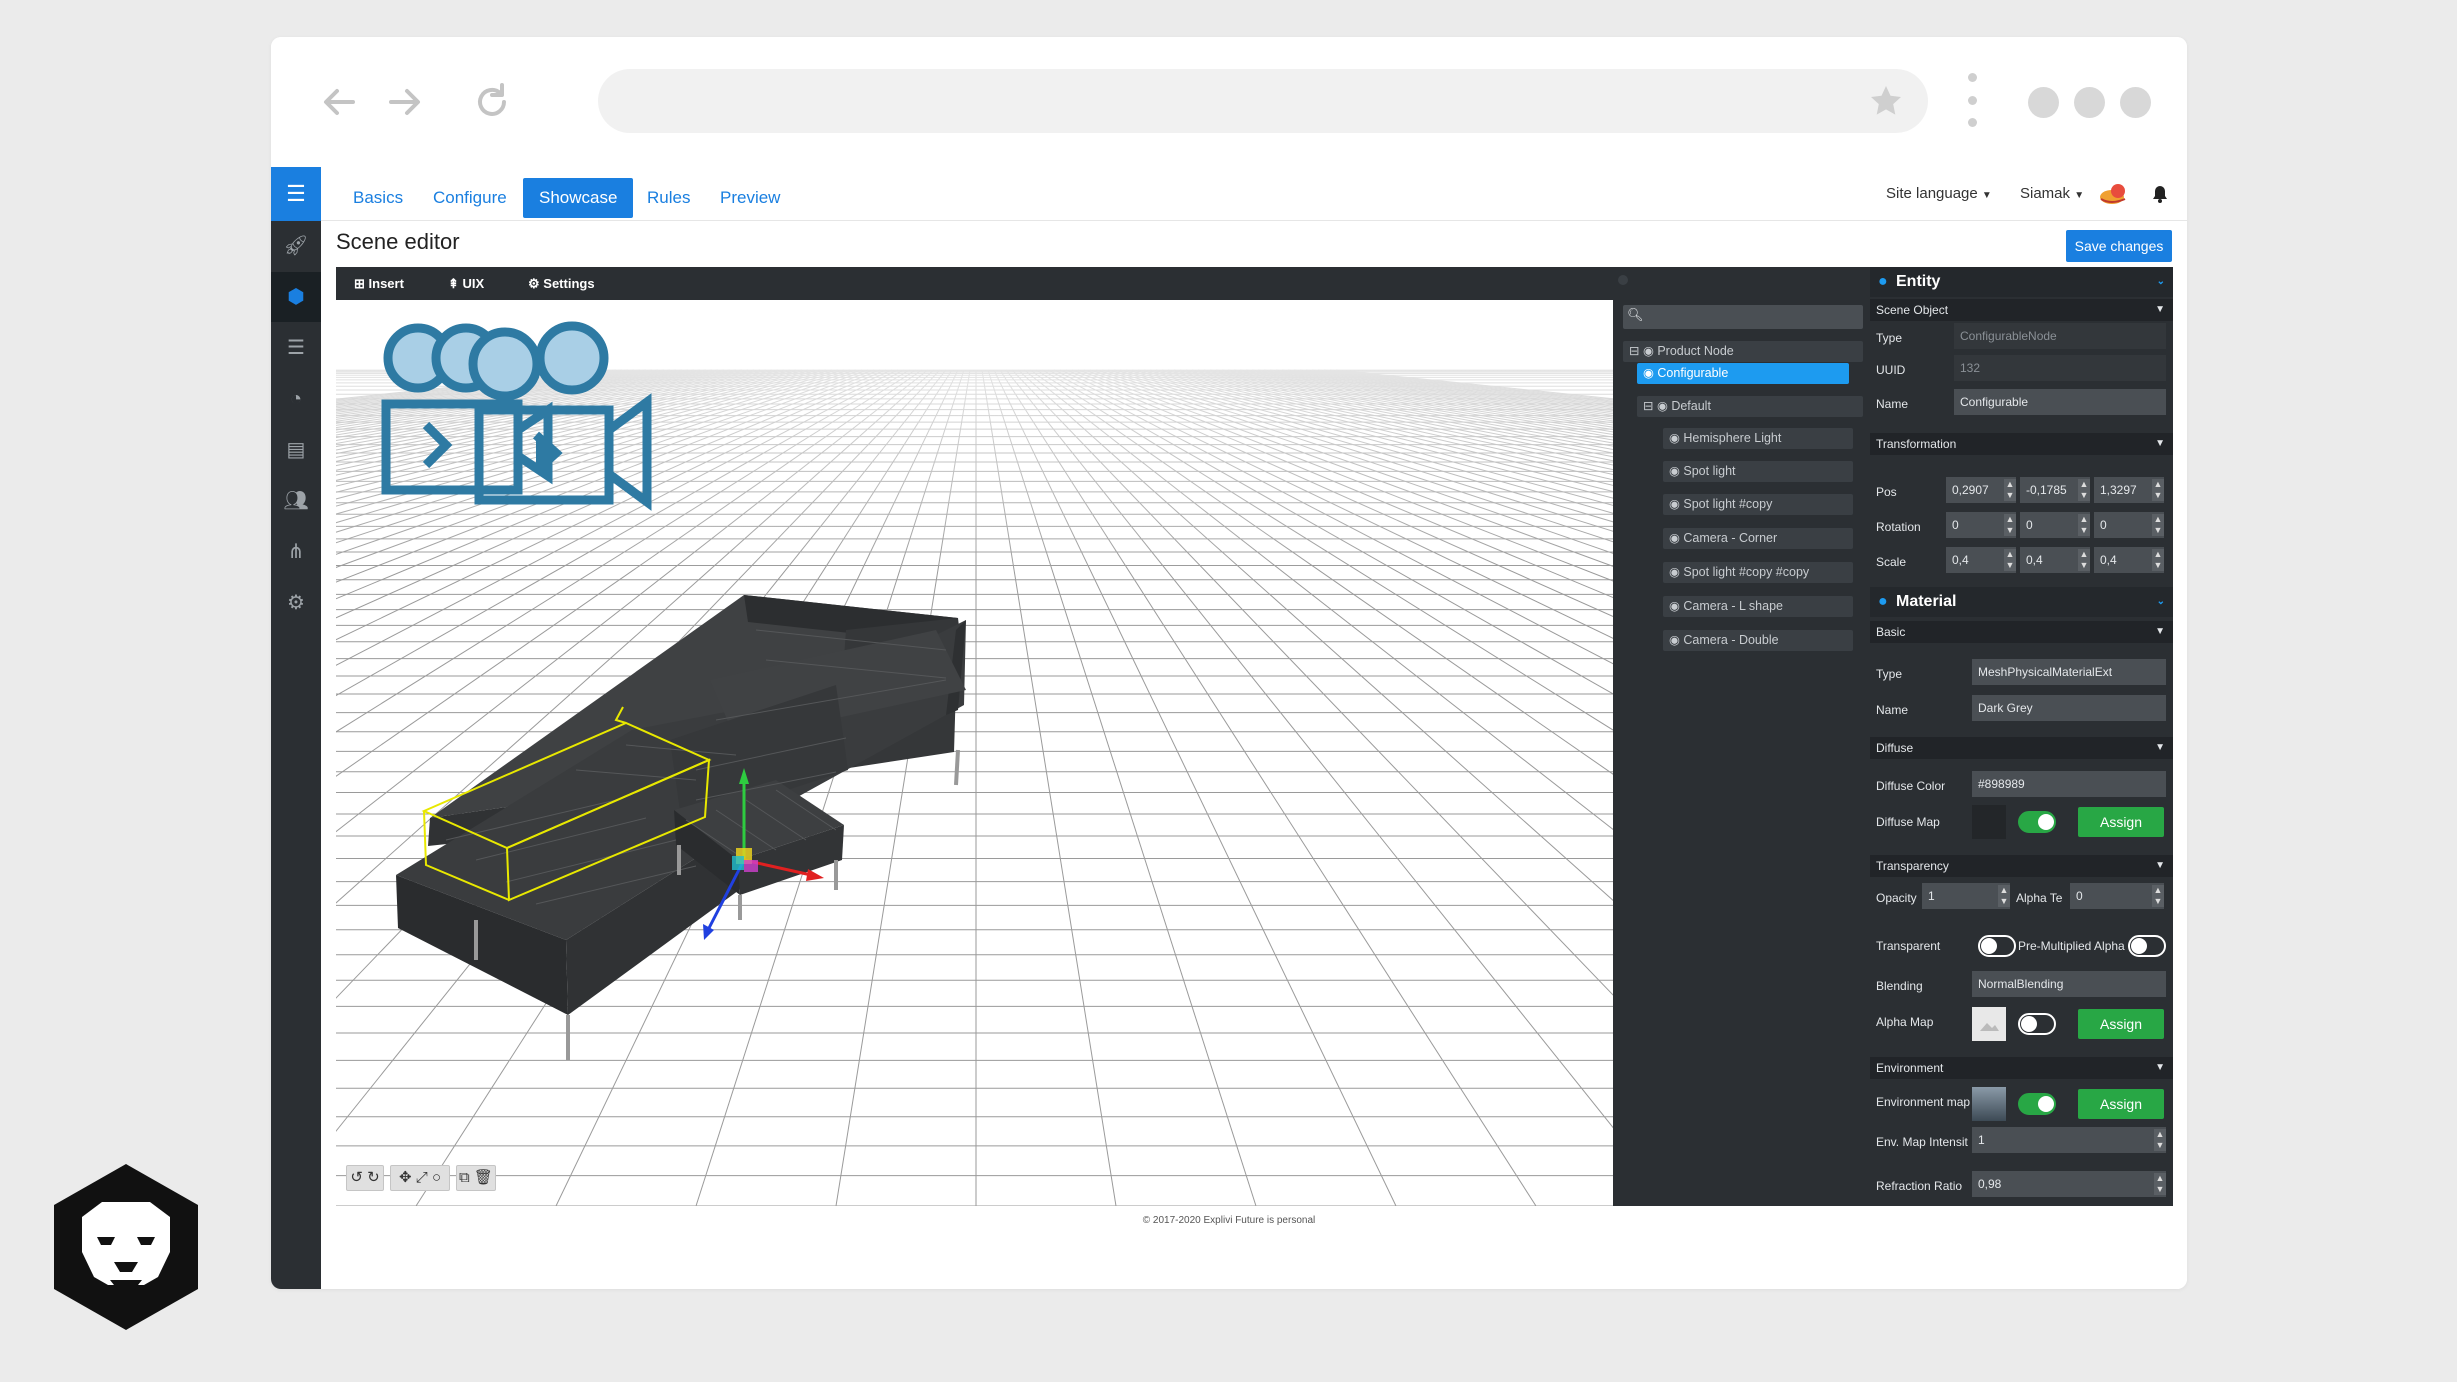 Image resolution: width=2457 pixels, height=1382 pixels. I want to click on back-icon, so click(340, 102).